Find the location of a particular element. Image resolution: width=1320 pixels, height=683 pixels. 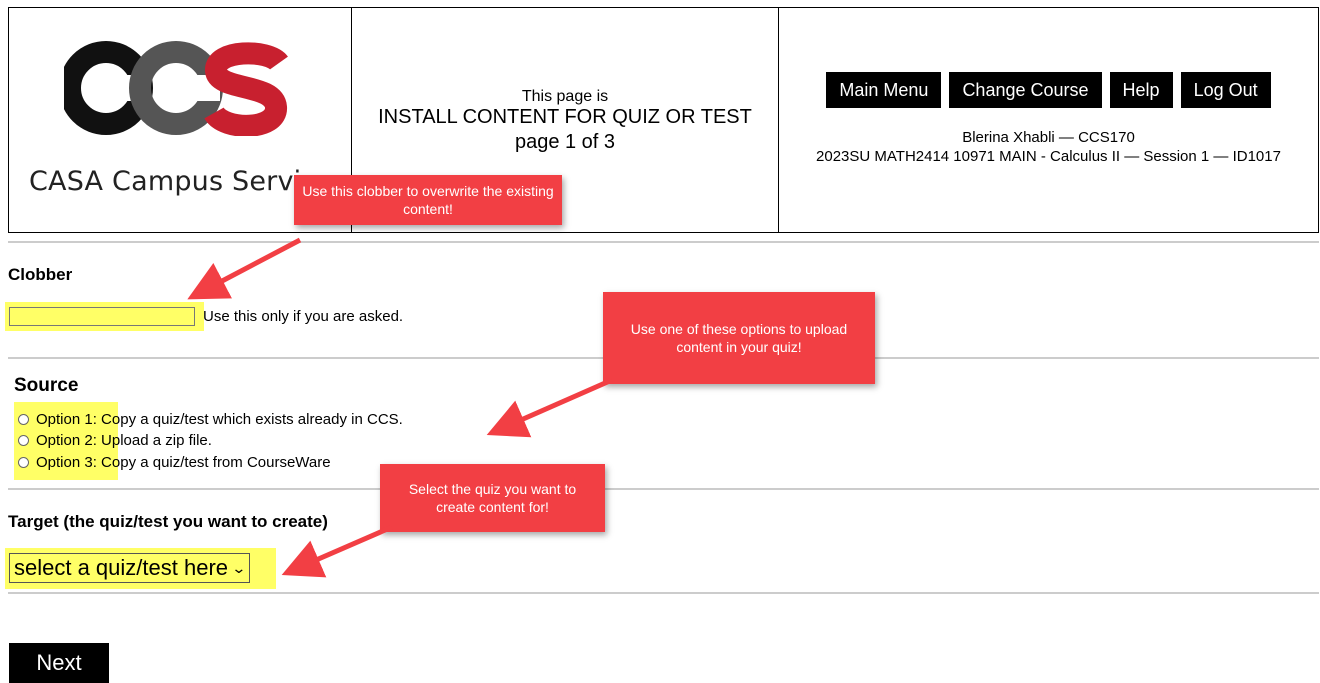

option-label: Option 3: is located at coordinates (66, 462).